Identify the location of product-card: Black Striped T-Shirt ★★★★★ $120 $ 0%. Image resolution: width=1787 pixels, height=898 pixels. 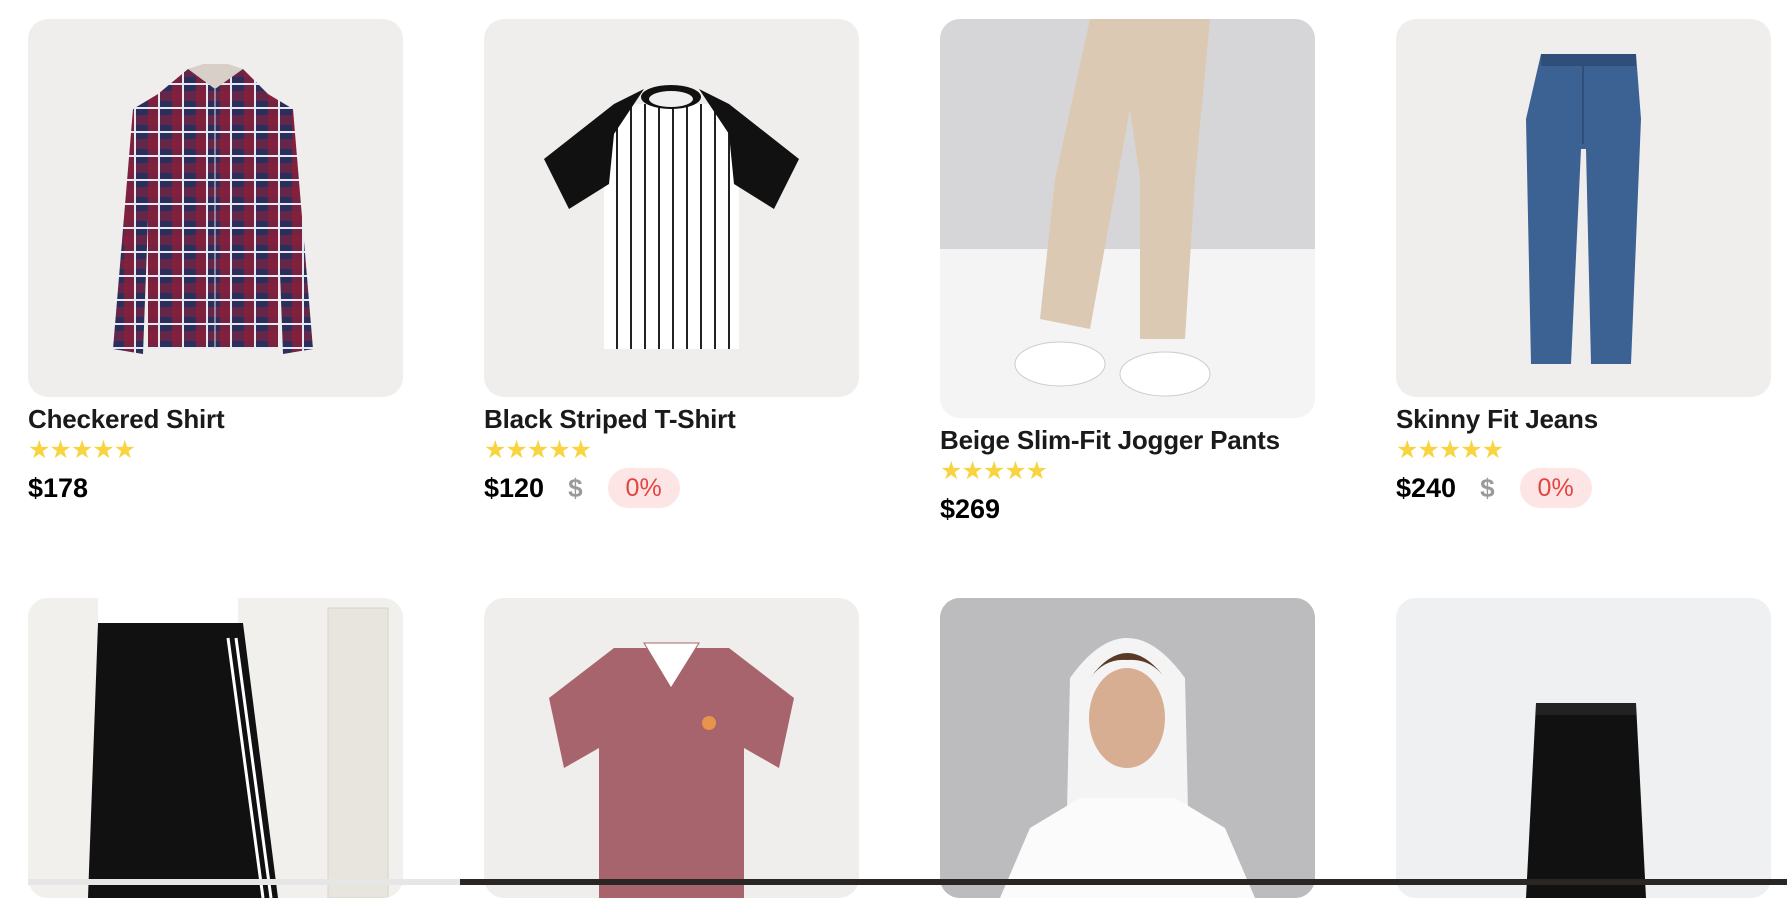
(671, 275).